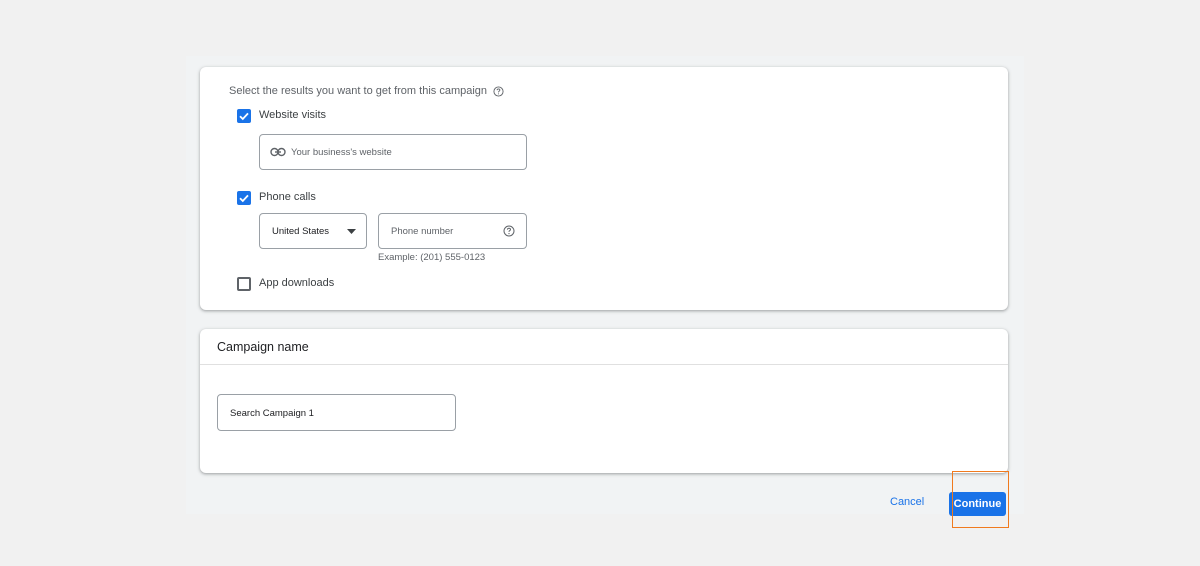 This screenshot has width=1200, height=566. What do you see at coordinates (604, 347) in the screenshot?
I see `campaign-name-header: Campaign name` at bounding box center [604, 347].